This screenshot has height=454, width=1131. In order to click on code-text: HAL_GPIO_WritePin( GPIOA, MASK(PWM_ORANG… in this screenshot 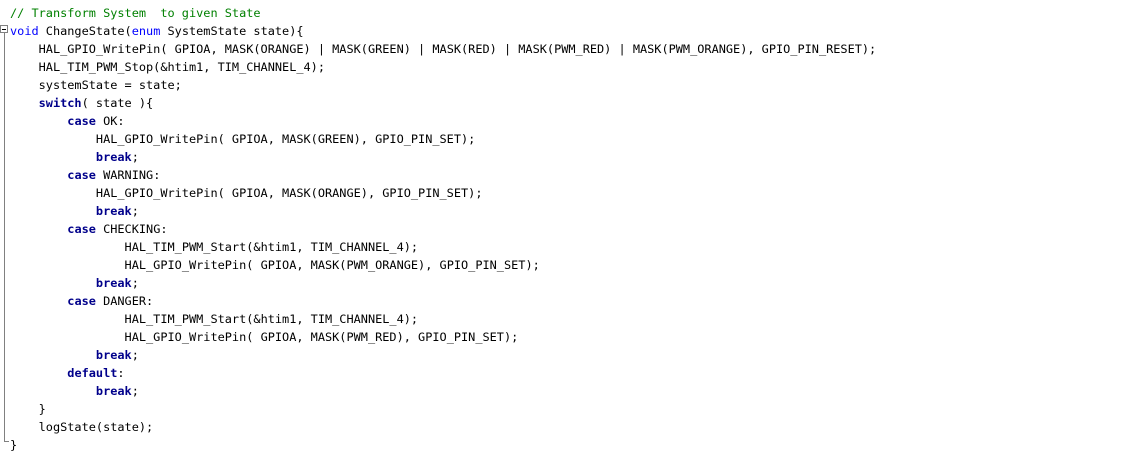, I will do `click(332, 265)`.